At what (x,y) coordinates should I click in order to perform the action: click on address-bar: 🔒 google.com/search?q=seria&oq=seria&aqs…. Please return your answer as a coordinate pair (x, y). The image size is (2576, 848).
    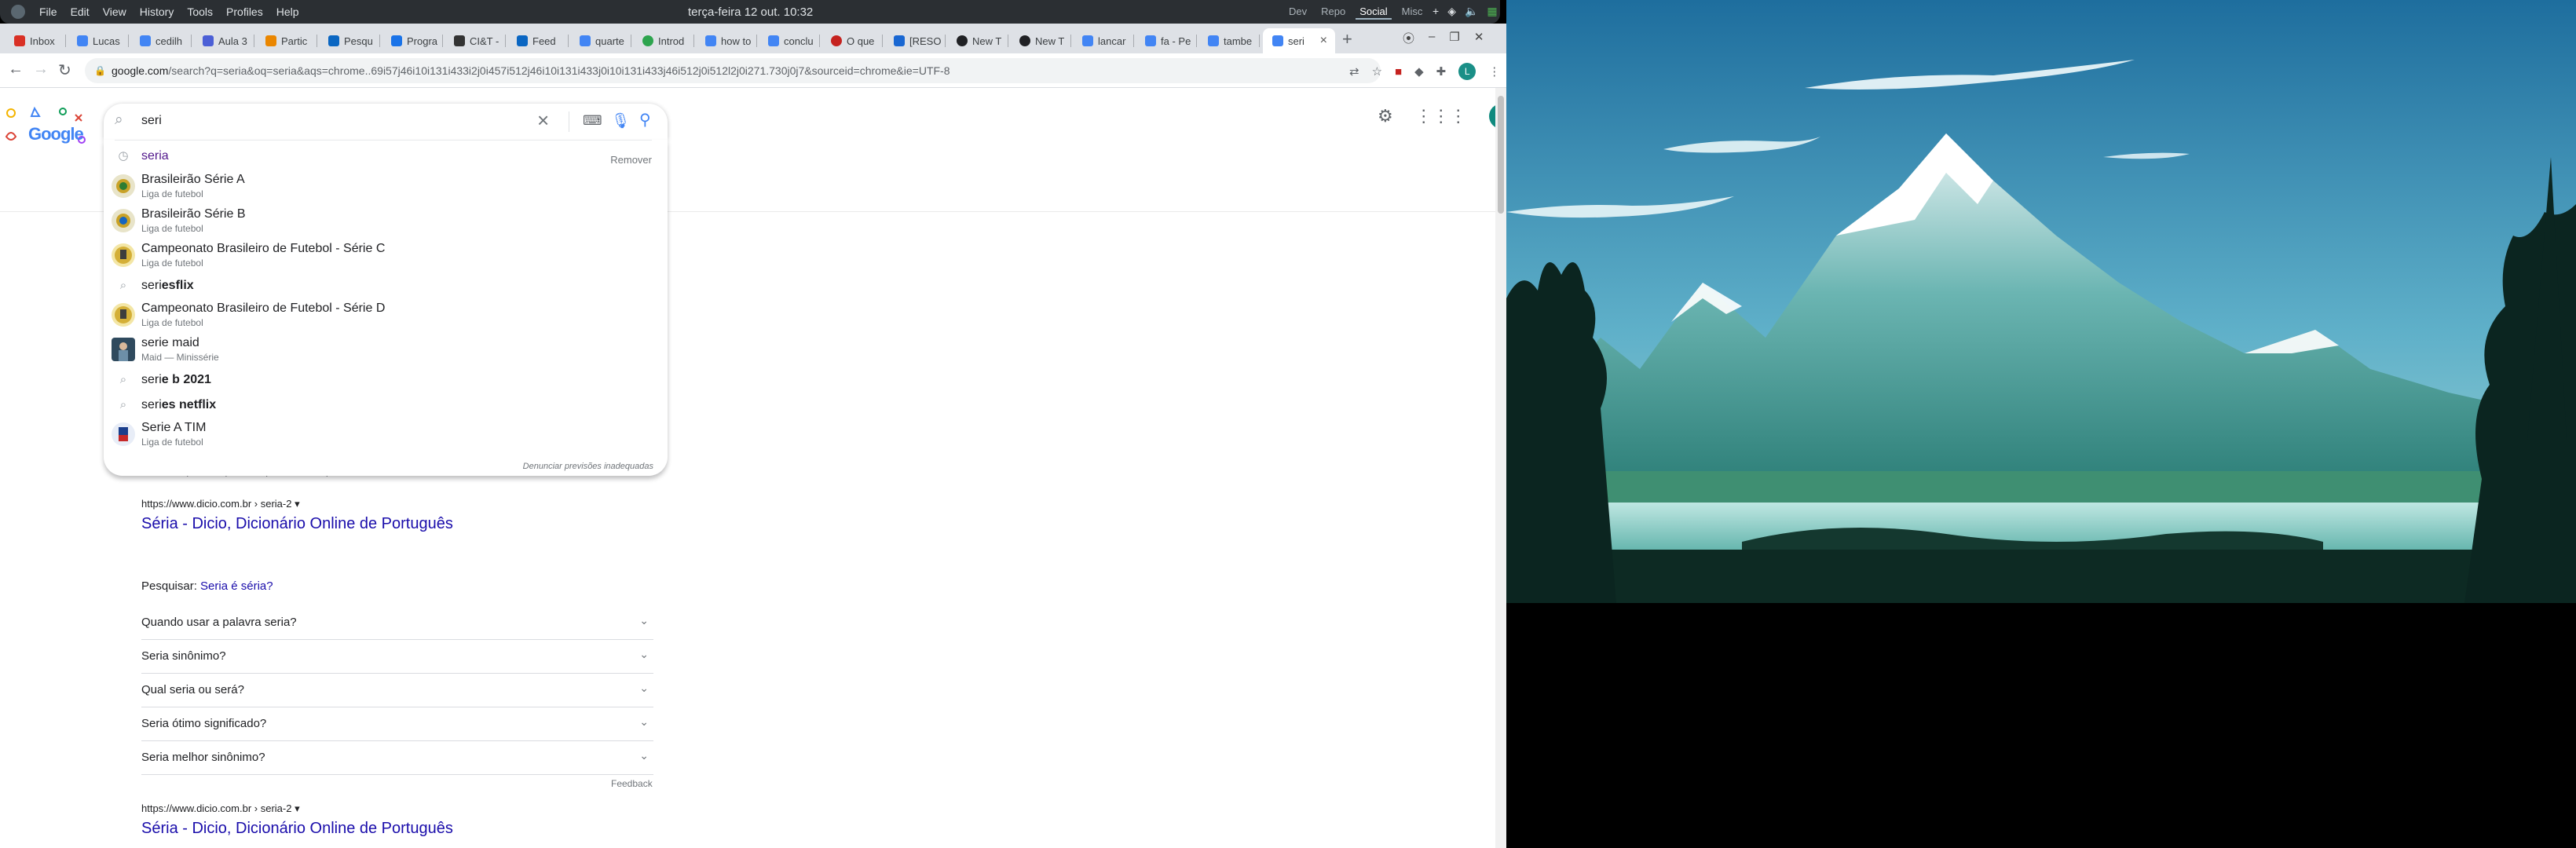
    Looking at the image, I should click on (733, 70).